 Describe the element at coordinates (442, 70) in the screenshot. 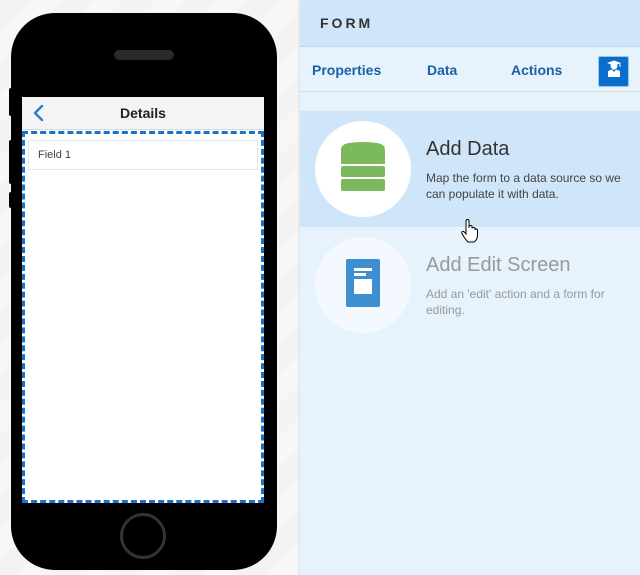

I see `tab-data: Data` at that location.